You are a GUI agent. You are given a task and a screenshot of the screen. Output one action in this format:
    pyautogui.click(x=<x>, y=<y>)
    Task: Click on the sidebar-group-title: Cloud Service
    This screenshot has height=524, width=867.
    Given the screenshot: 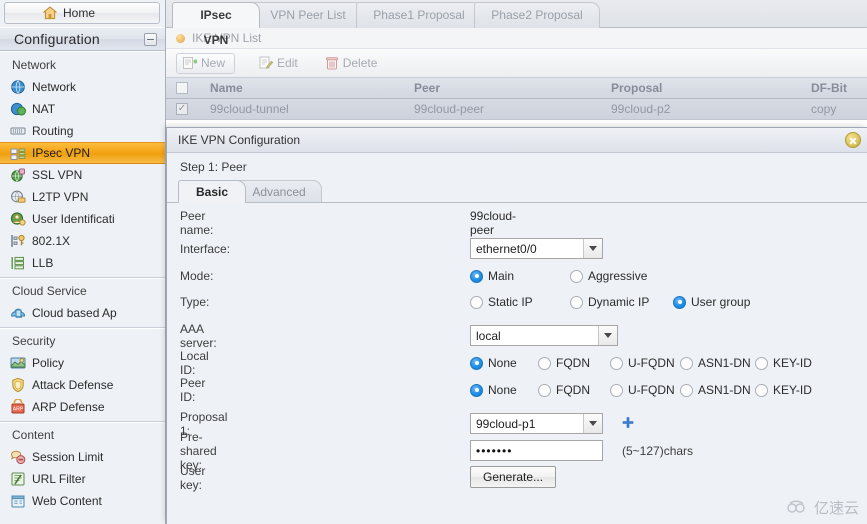 What is the action you would take?
    pyautogui.click(x=49, y=291)
    